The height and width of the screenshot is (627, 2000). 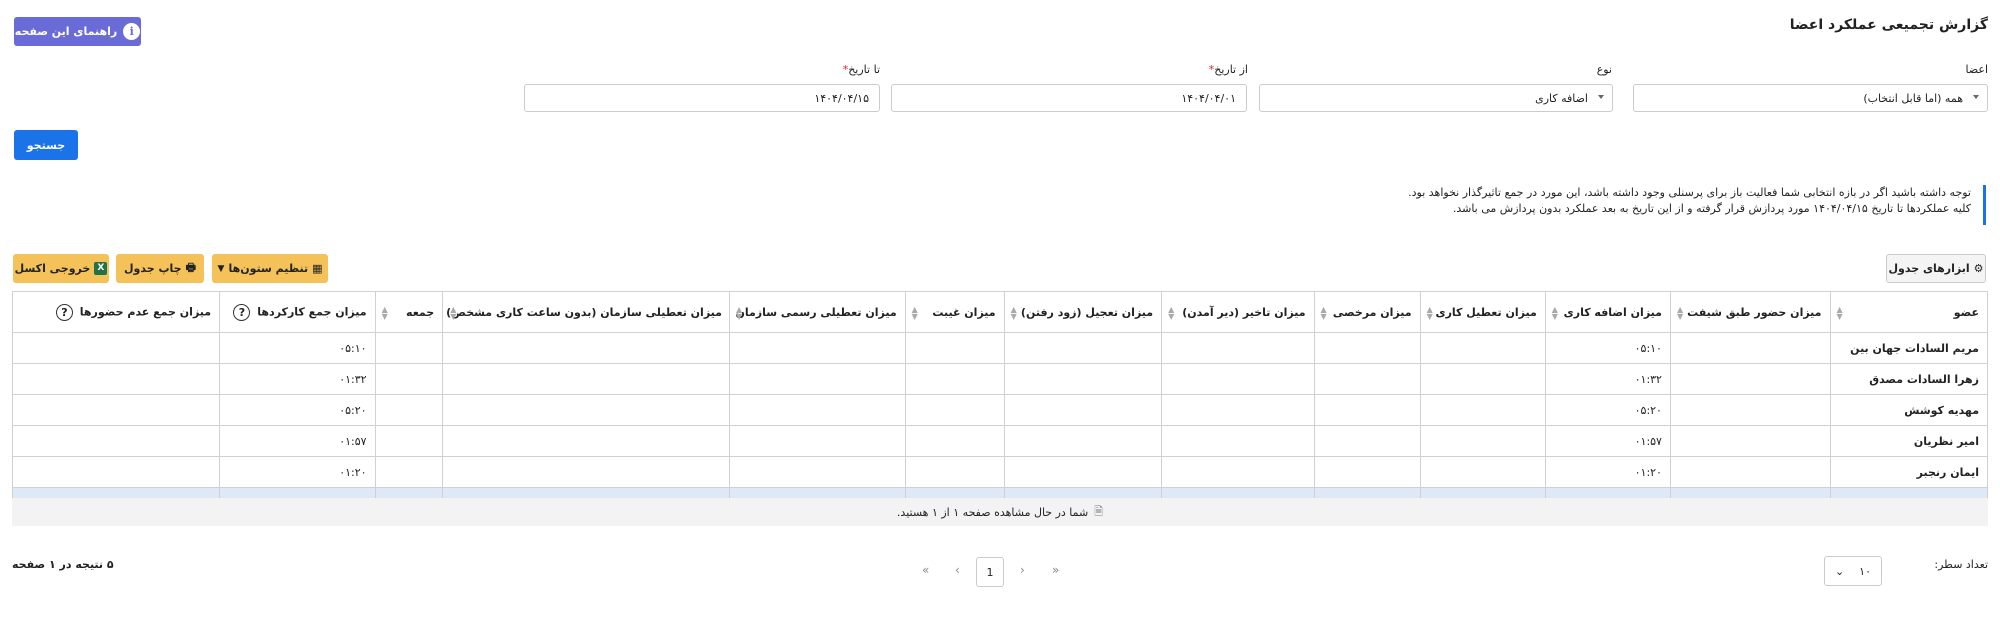 What do you see at coordinates (1810, 98) in the screenshot?
I see `members-select: همه (اما قابل انتخاب)` at bounding box center [1810, 98].